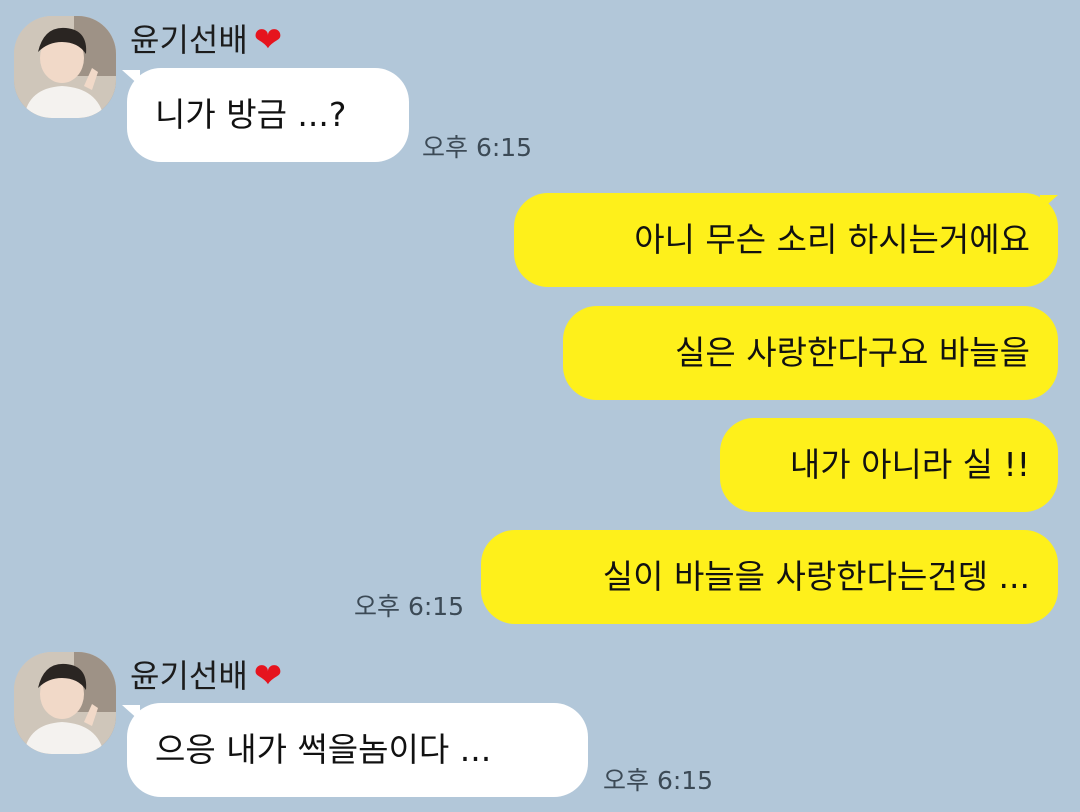 The image size is (1080, 812). I want to click on outgoing-message-bubble: 내가 아니라 실 !!, so click(889, 465).